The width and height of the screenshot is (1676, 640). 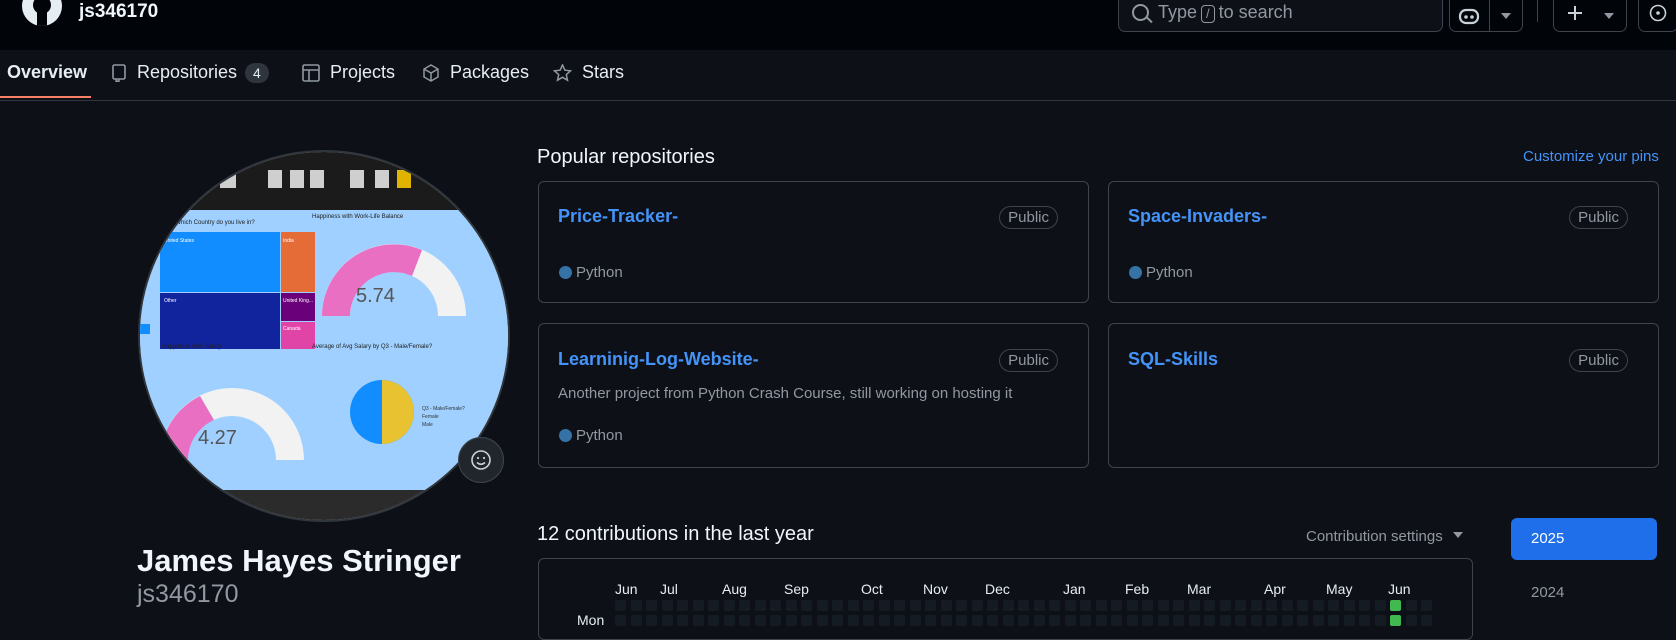 What do you see at coordinates (618, 216) in the screenshot?
I see `repo-link: Price-Tracker-` at bounding box center [618, 216].